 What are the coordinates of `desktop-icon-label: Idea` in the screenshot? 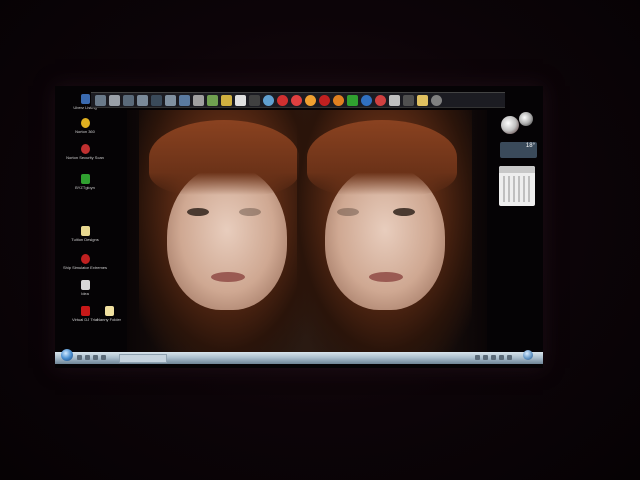 It's located at (85, 293).